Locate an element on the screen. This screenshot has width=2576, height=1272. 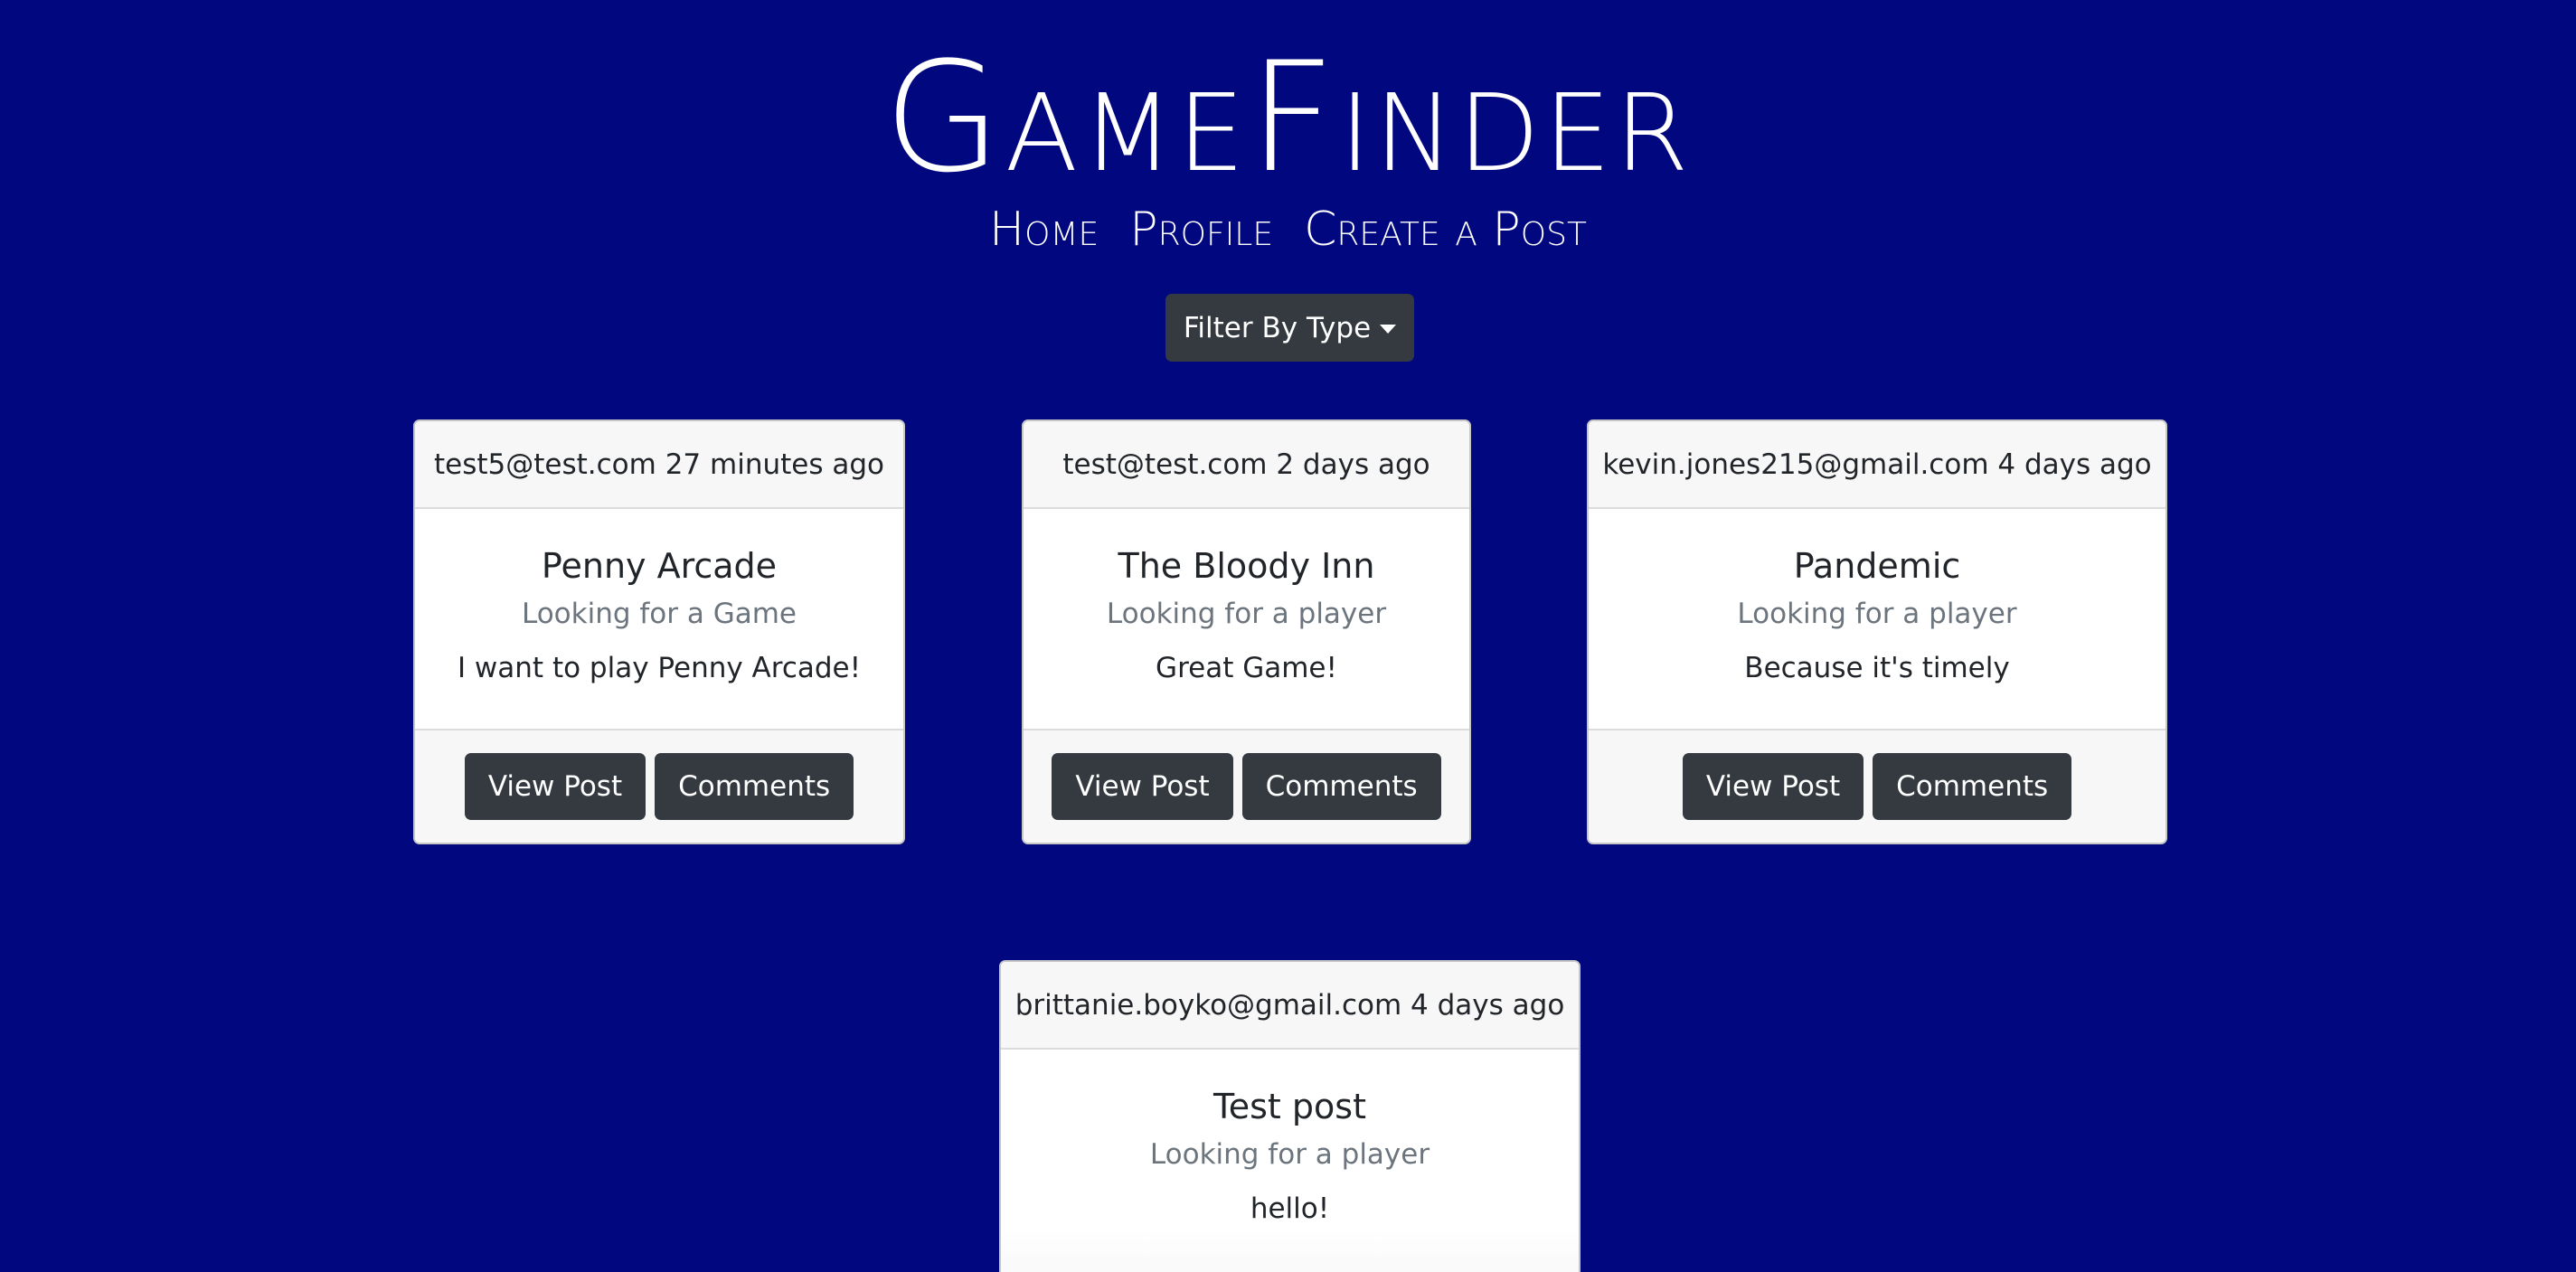
nav-home-link: Home is located at coordinates (1044, 230).